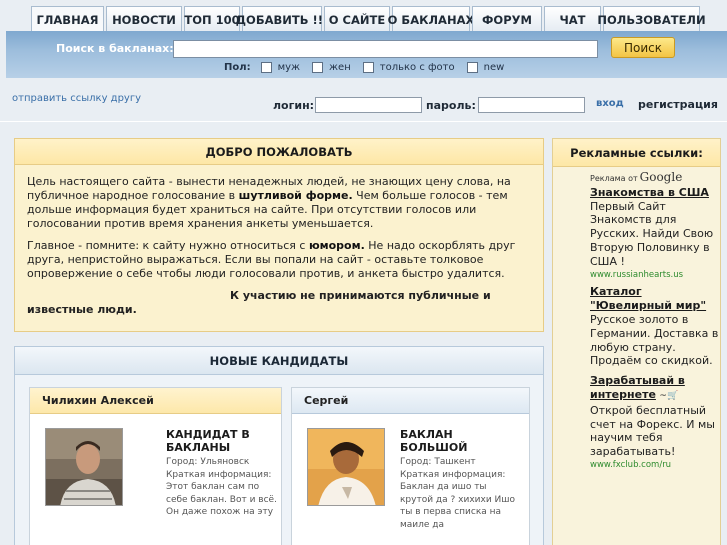  I want to click on ad-link-2: Каталог "Ювелирный мир", so click(655, 299).